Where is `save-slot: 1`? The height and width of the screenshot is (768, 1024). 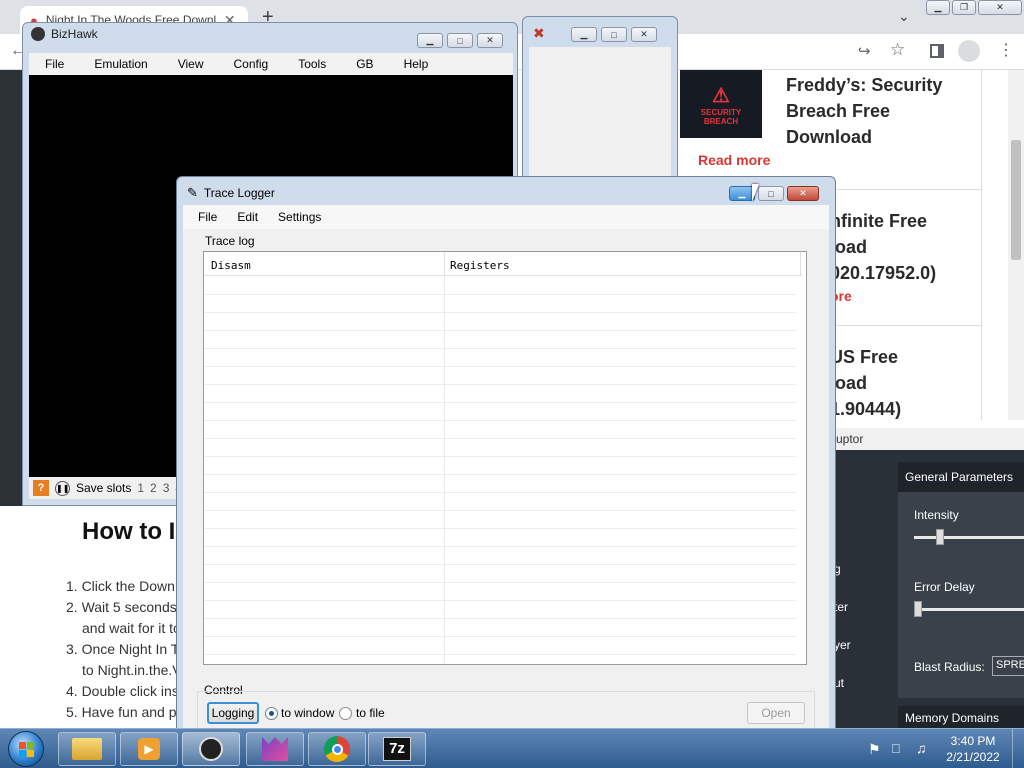 save-slot: 1 is located at coordinates (140, 488).